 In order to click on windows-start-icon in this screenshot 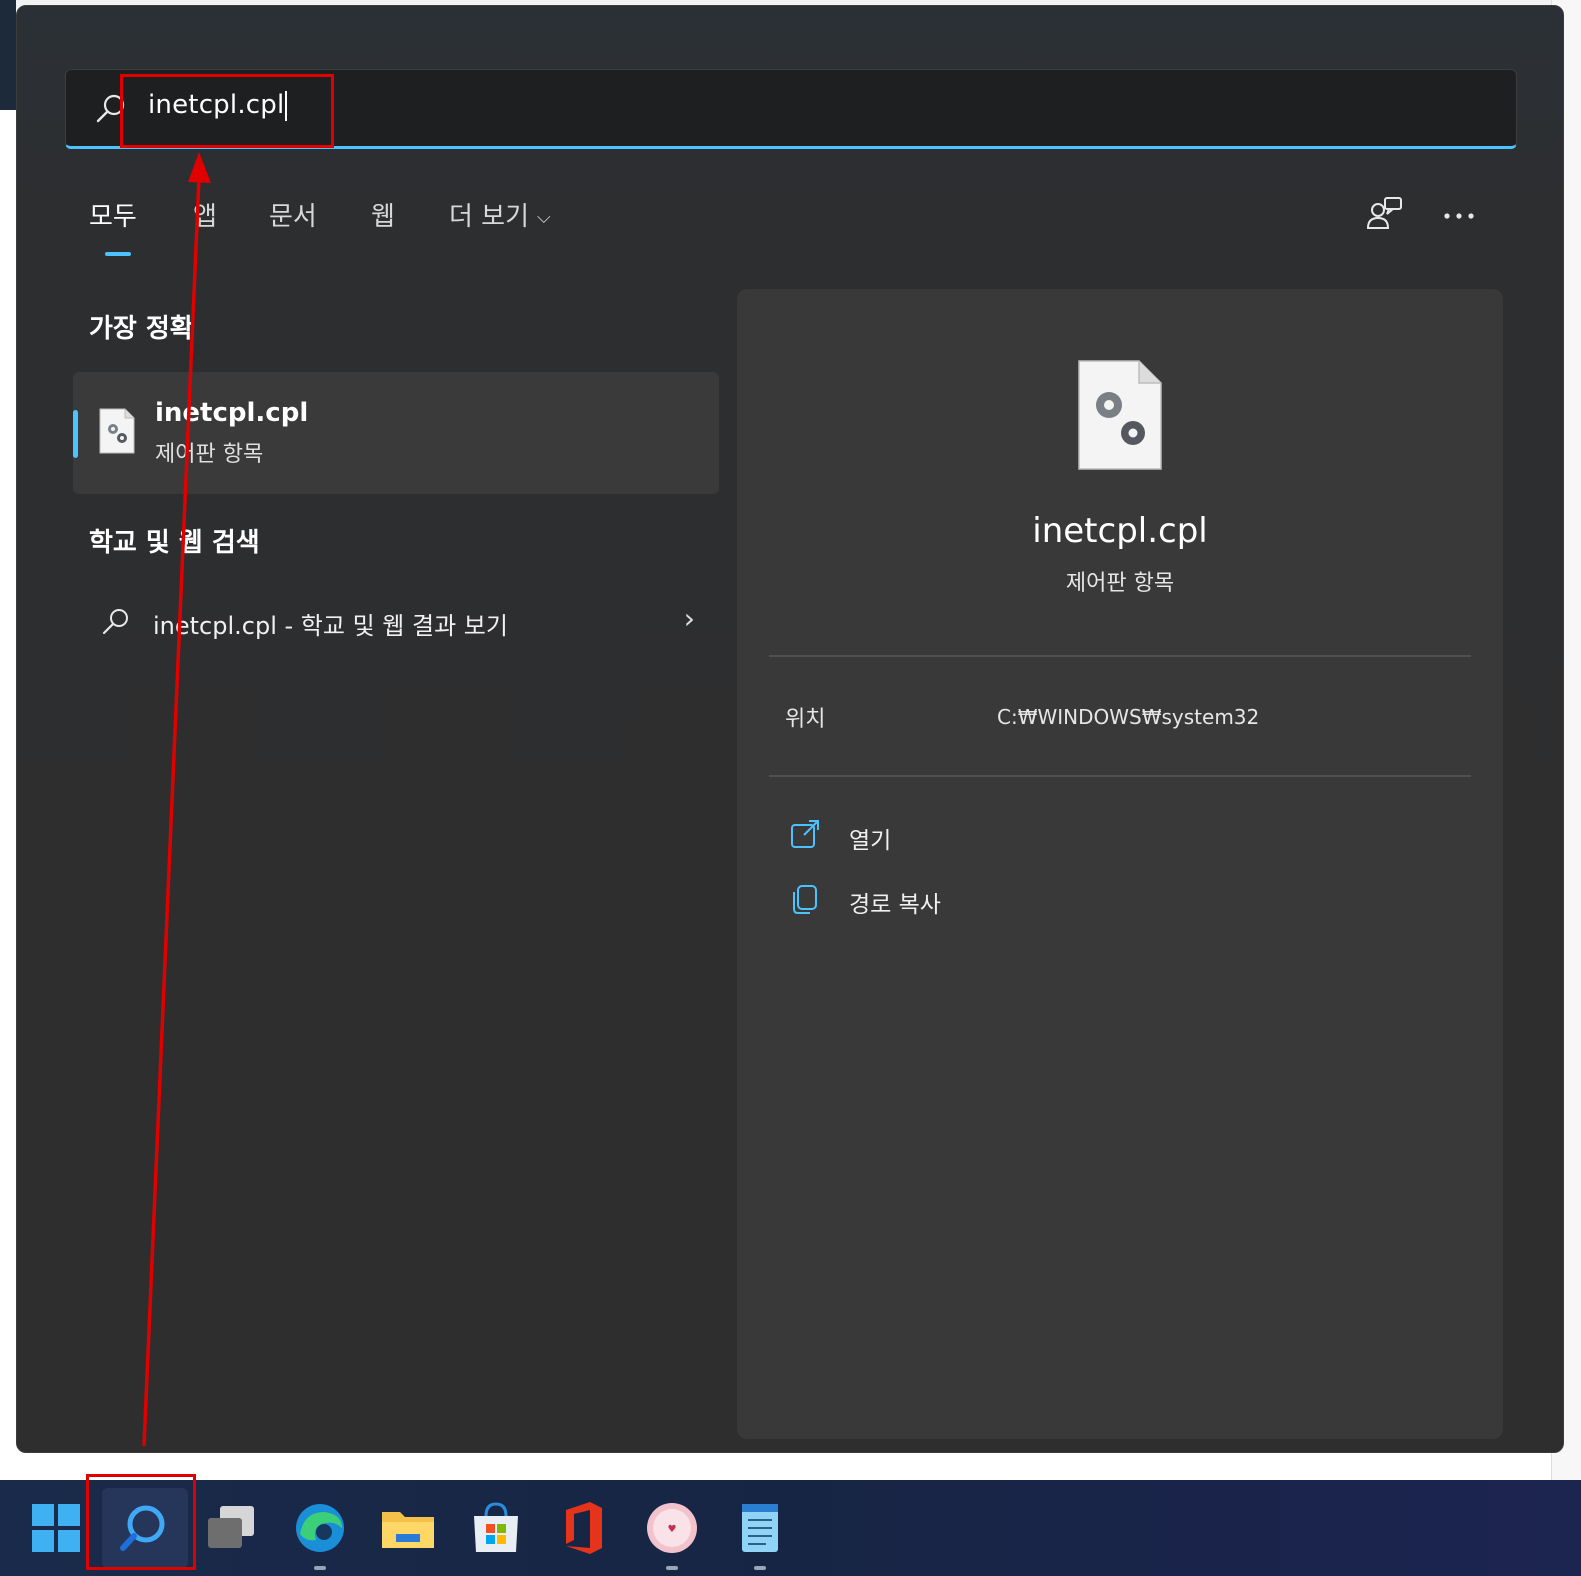, I will do `click(56, 1528)`.